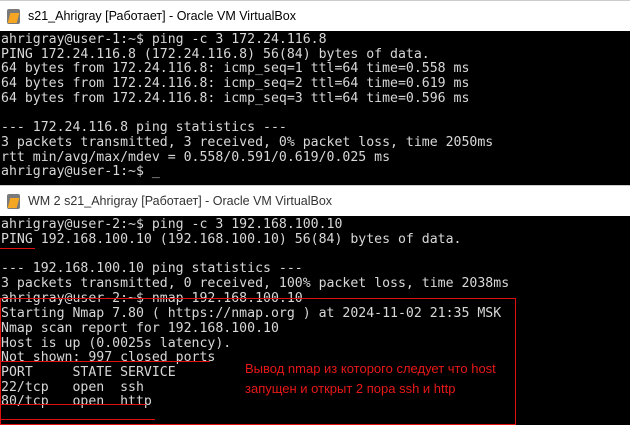 Image resolution: width=630 pixels, height=425 pixels. I want to click on annotation-line: Вывод nmap из которого следует что host, so click(370, 368).